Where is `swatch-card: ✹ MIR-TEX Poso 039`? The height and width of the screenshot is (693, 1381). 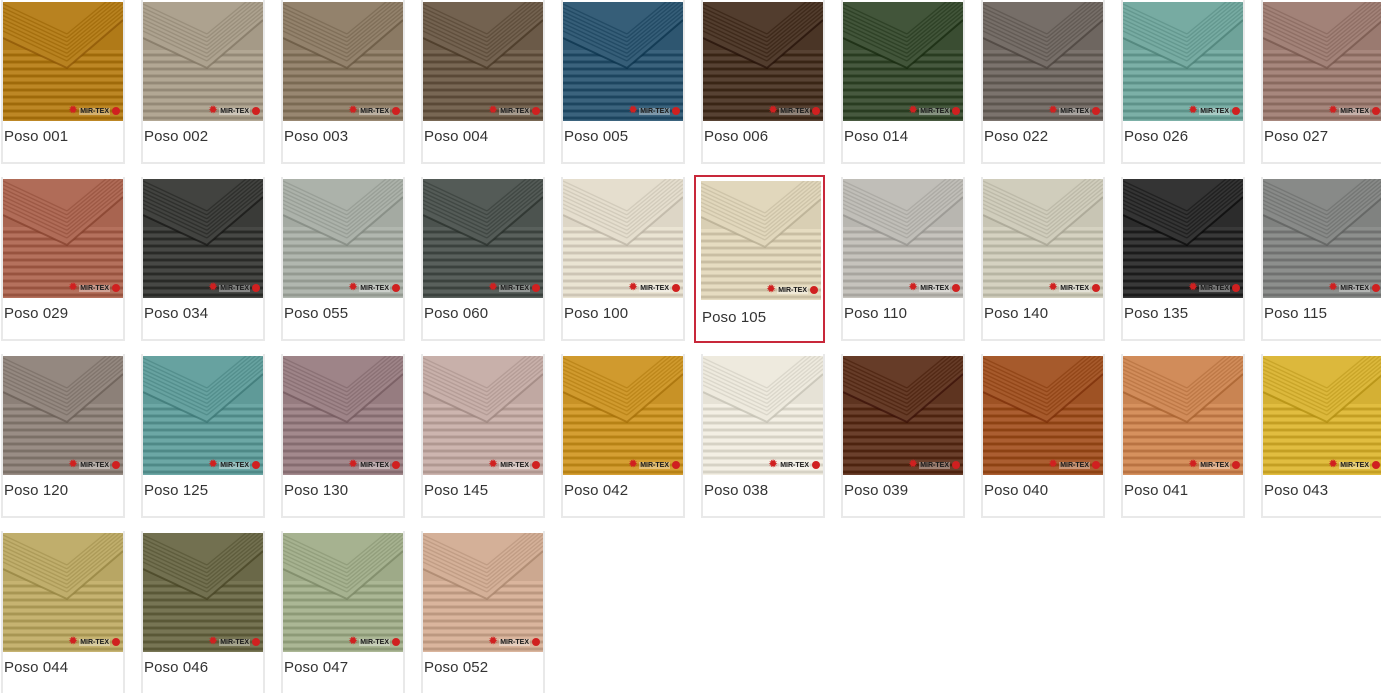 swatch-card: ✹ MIR-TEX Poso 039 is located at coordinates (903, 436).